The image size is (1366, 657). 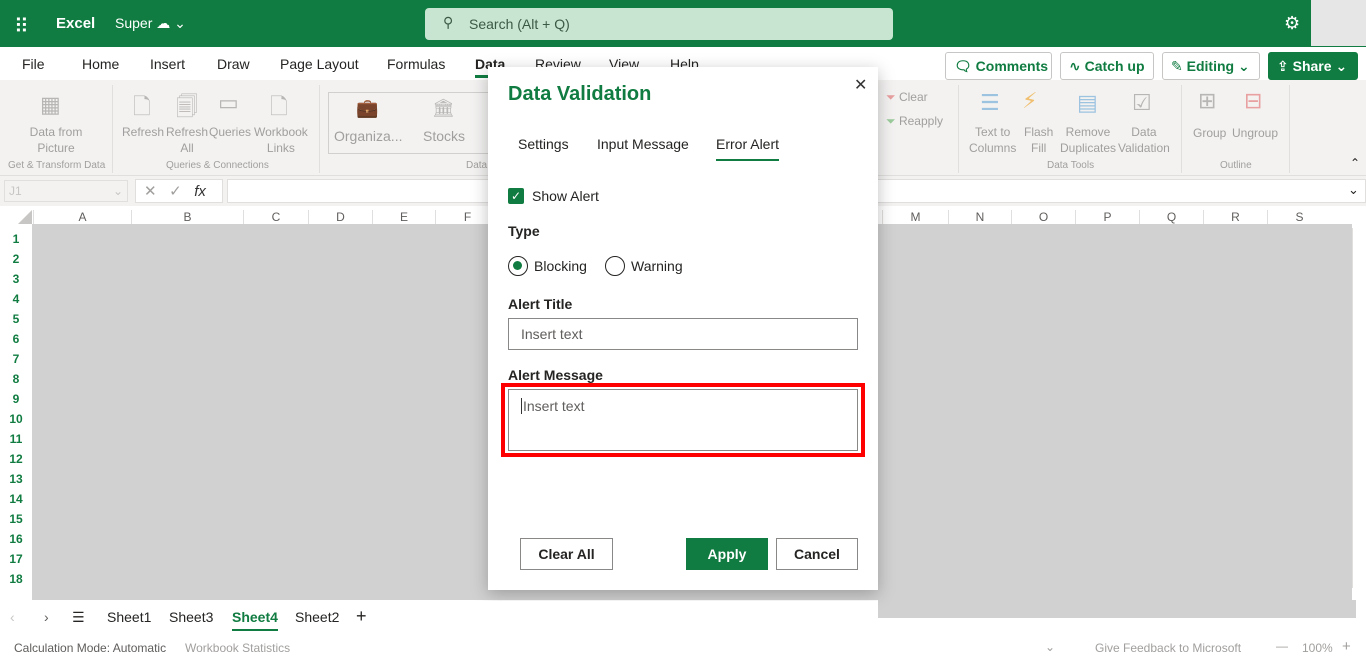 I want to click on show-alert-checkbox: ✓, so click(x=516, y=196).